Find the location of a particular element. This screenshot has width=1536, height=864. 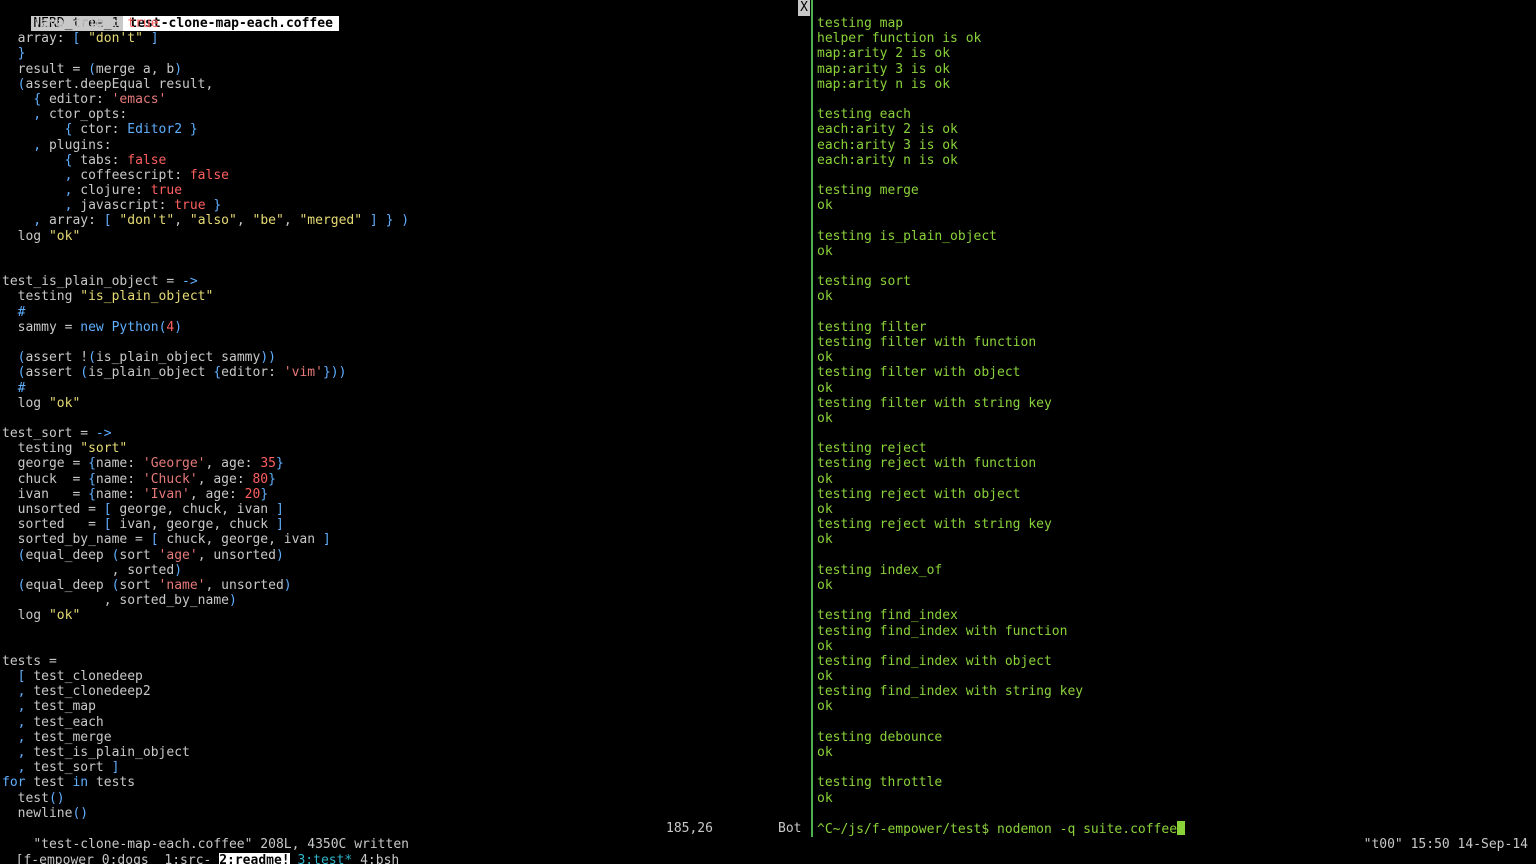

code-token: unsorted = is located at coordinates (53, 509).